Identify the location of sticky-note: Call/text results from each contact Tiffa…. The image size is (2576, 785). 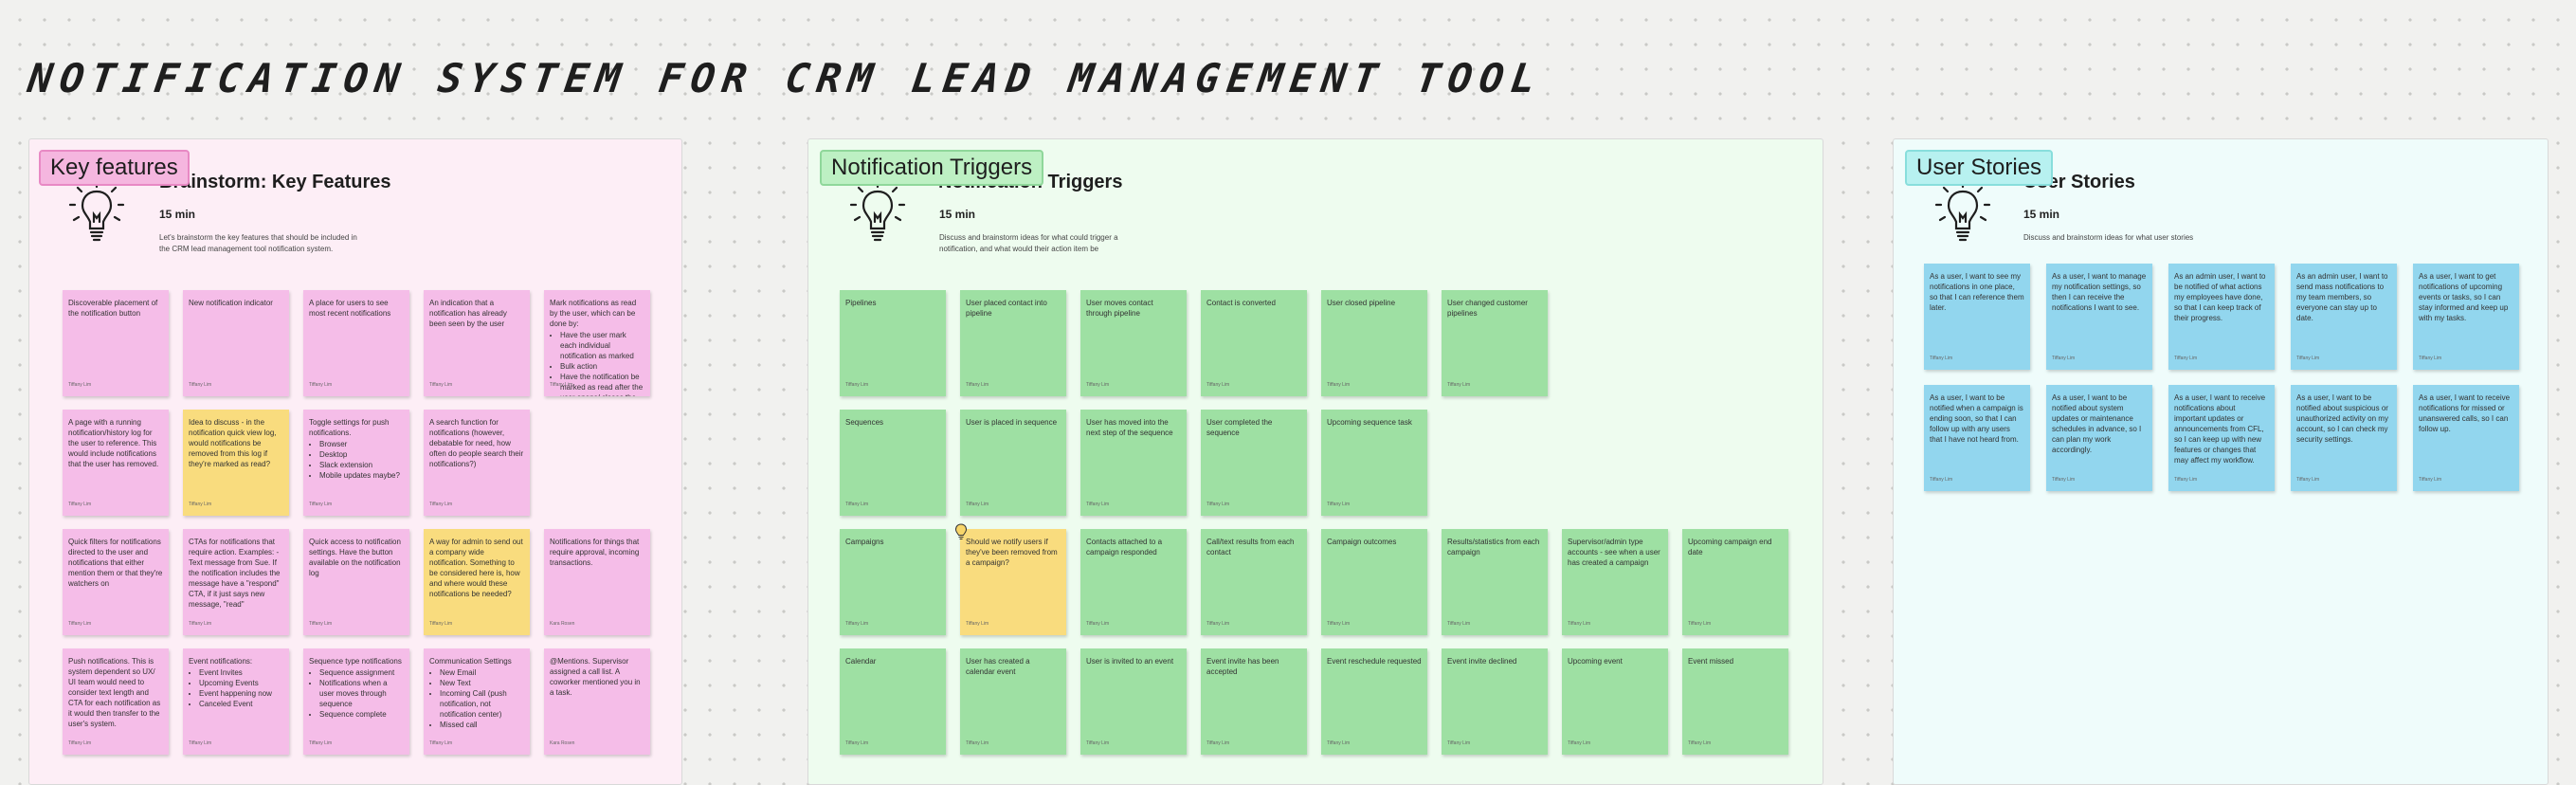
(1254, 582).